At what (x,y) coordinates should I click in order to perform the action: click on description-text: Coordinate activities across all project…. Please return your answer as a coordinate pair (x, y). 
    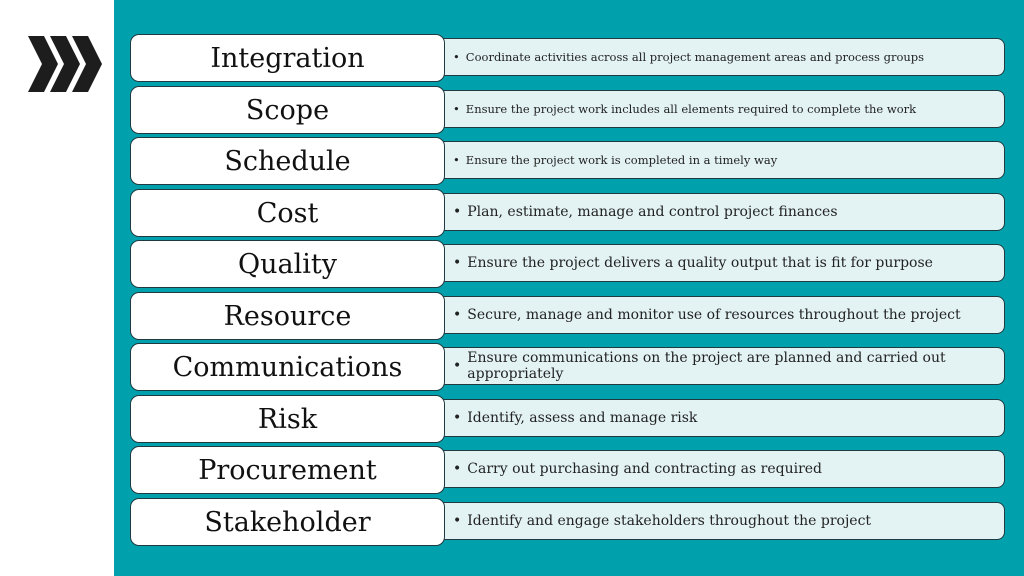
    Looking at the image, I should click on (695, 57).